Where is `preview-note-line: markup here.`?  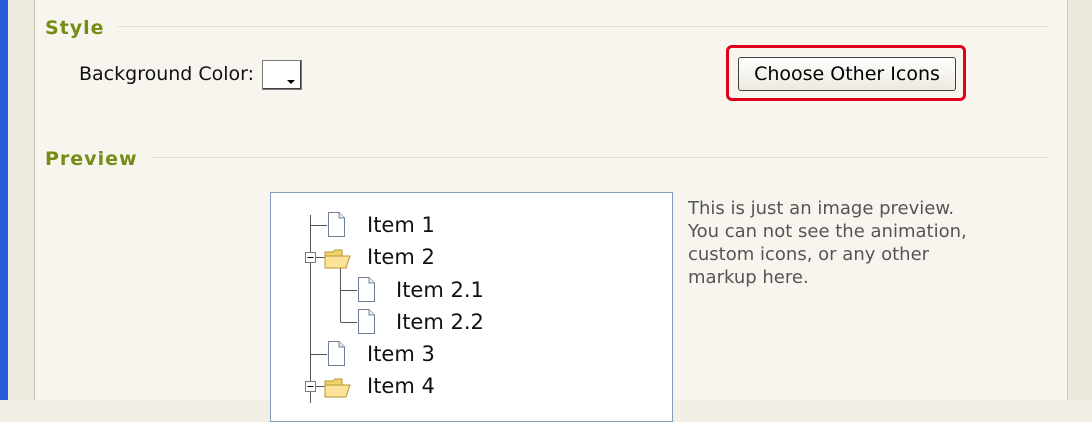 preview-note-line: markup here. is located at coordinates (748, 277).